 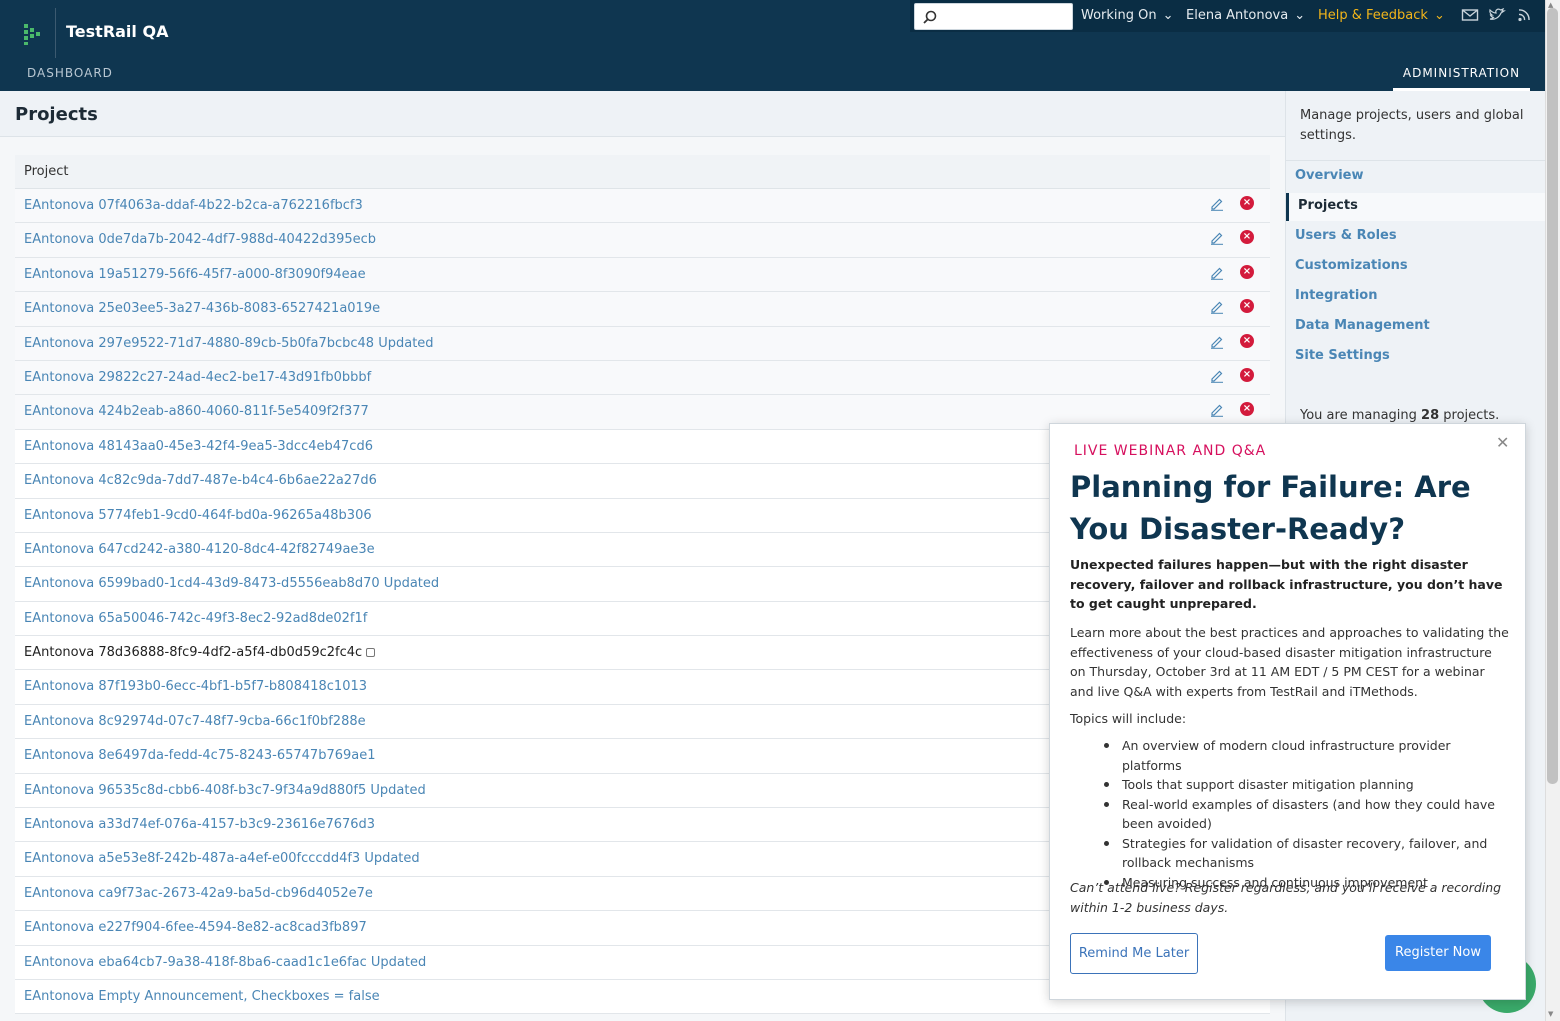 I want to click on help-feedback-menu: Help & Feedback ⌄, so click(x=1381, y=15).